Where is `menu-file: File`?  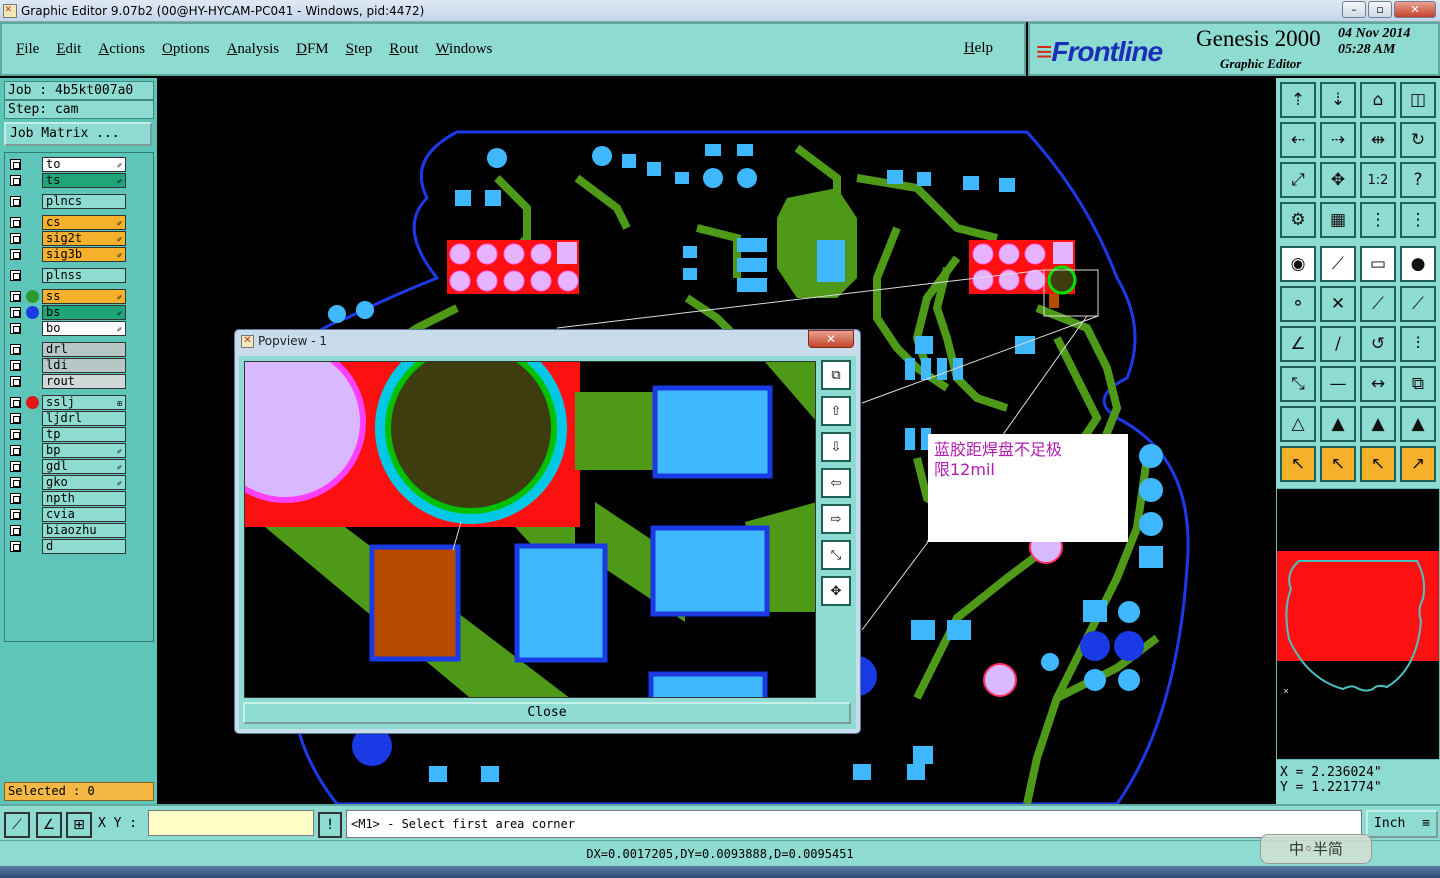 menu-file: File is located at coordinates (27, 49).